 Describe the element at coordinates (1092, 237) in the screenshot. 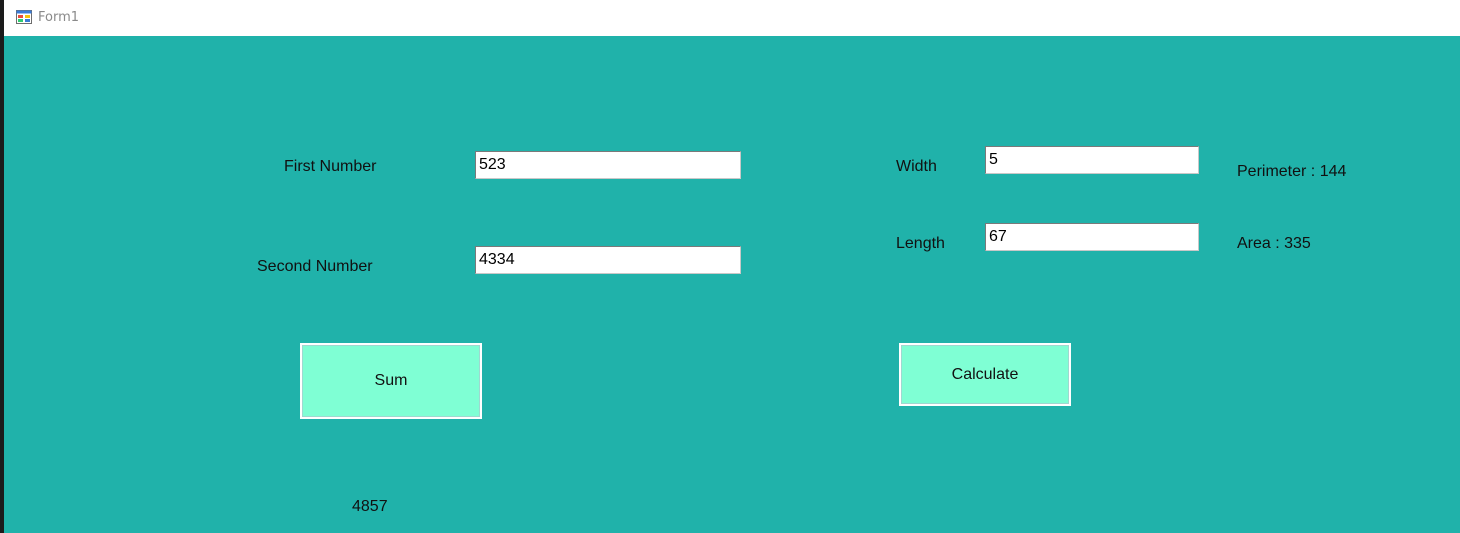

I see `length-input` at that location.